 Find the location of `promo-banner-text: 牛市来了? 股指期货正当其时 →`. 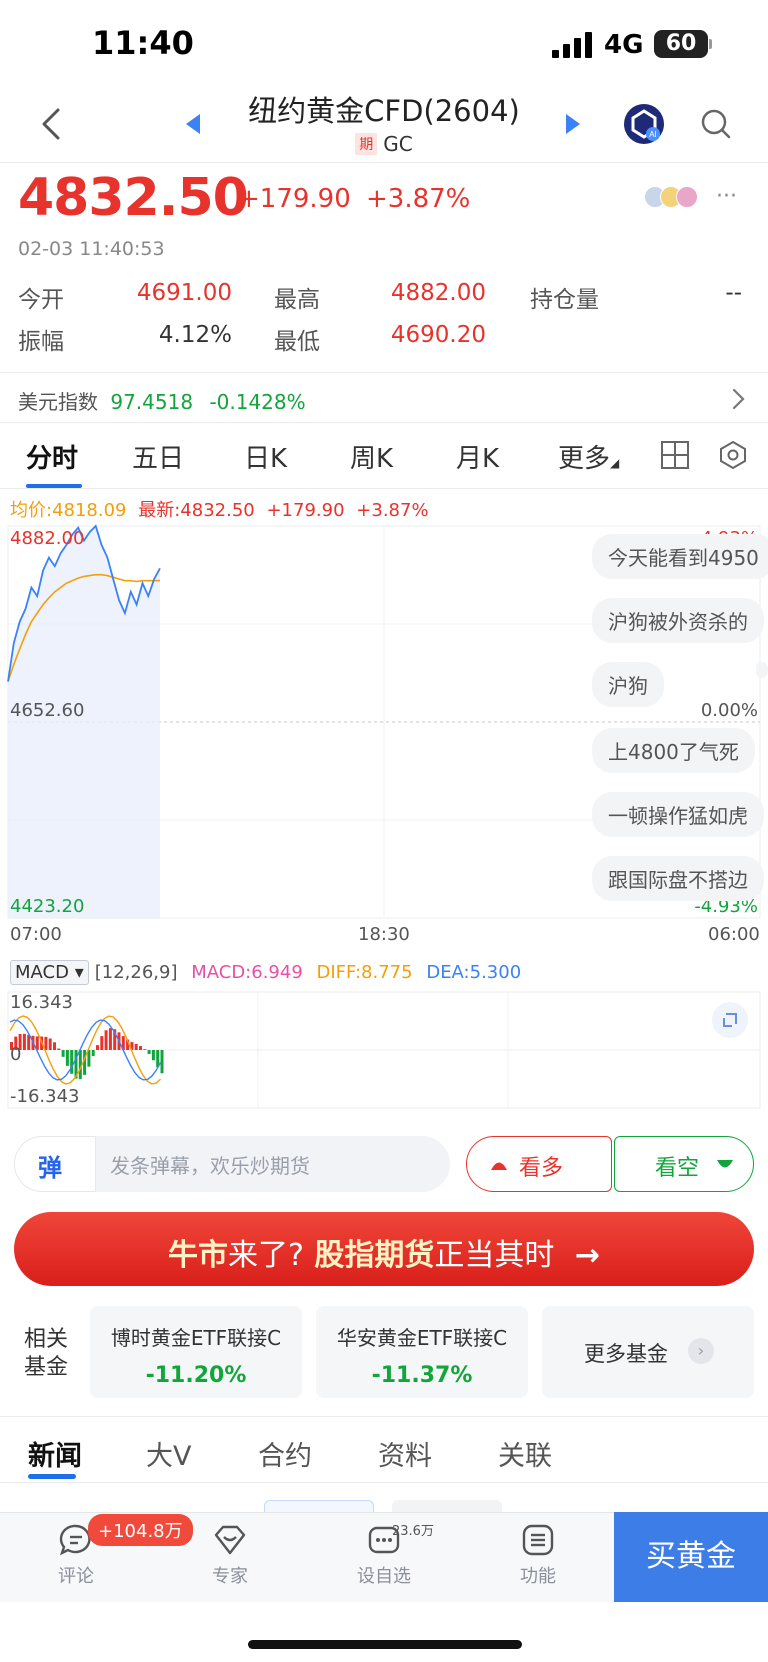

promo-banner-text: 牛市来了? 股指期货正当其时 → is located at coordinates (384, 1252).